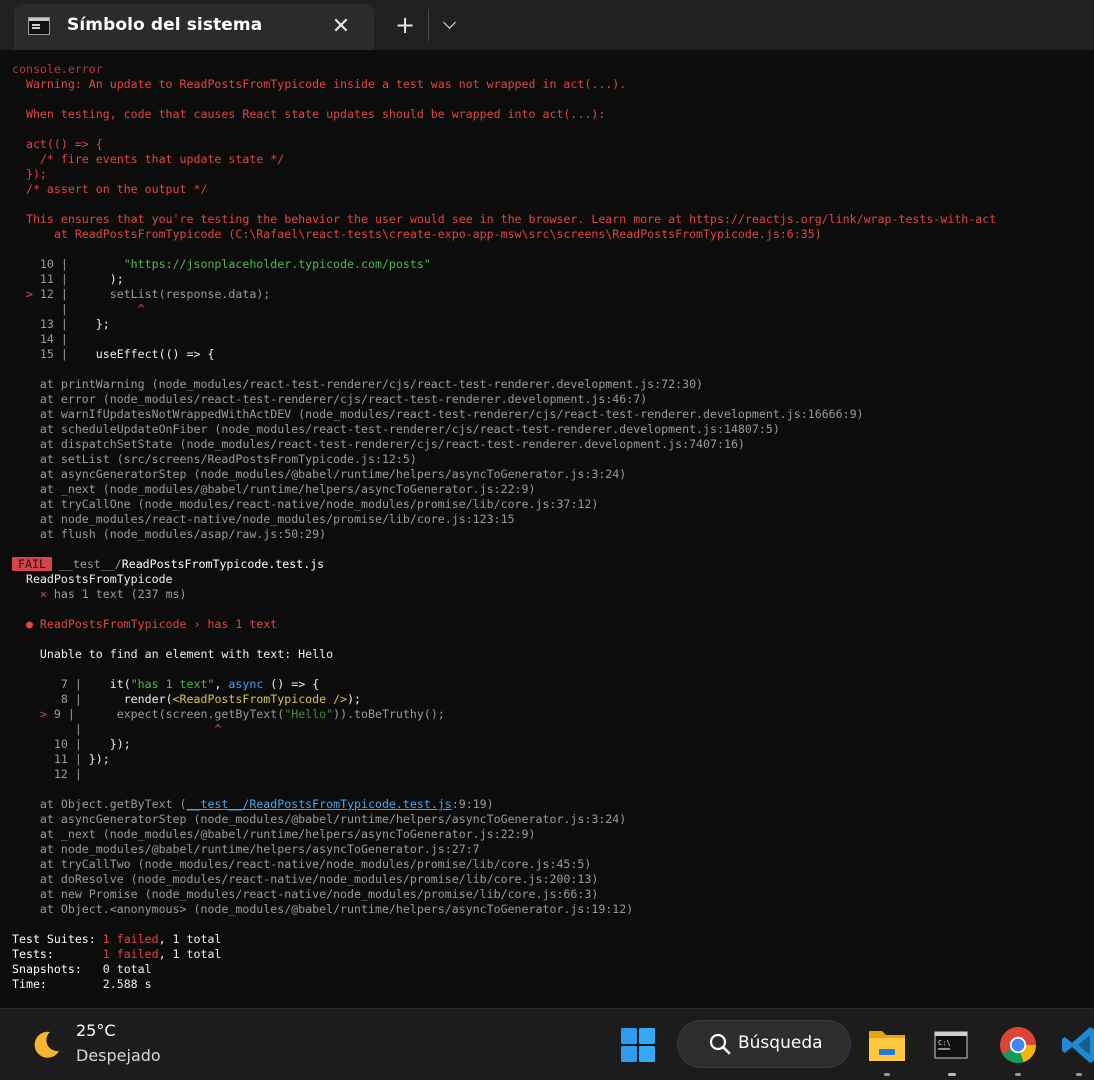 The image size is (1094, 1080). Describe the element at coordinates (57, 144) in the screenshot. I see `act-example-line: act(() => {` at that location.